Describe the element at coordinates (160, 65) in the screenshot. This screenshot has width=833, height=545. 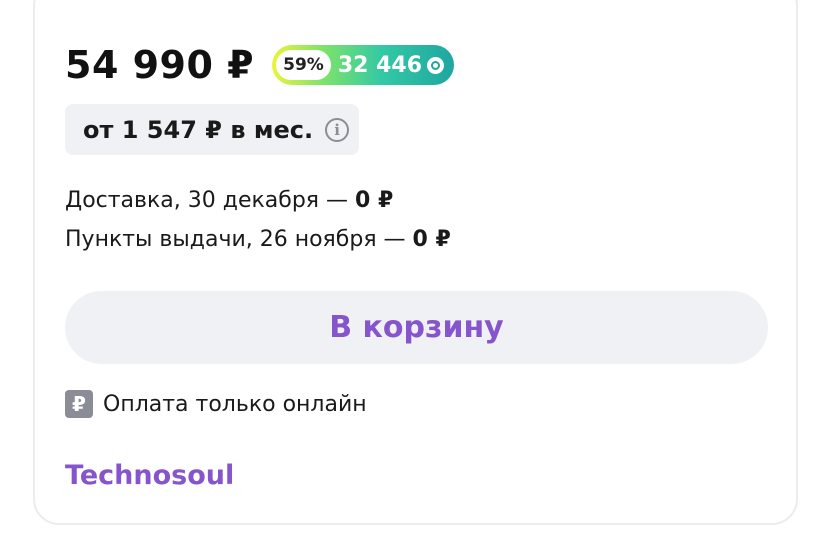
I see `price: 54 990 ₽` at that location.